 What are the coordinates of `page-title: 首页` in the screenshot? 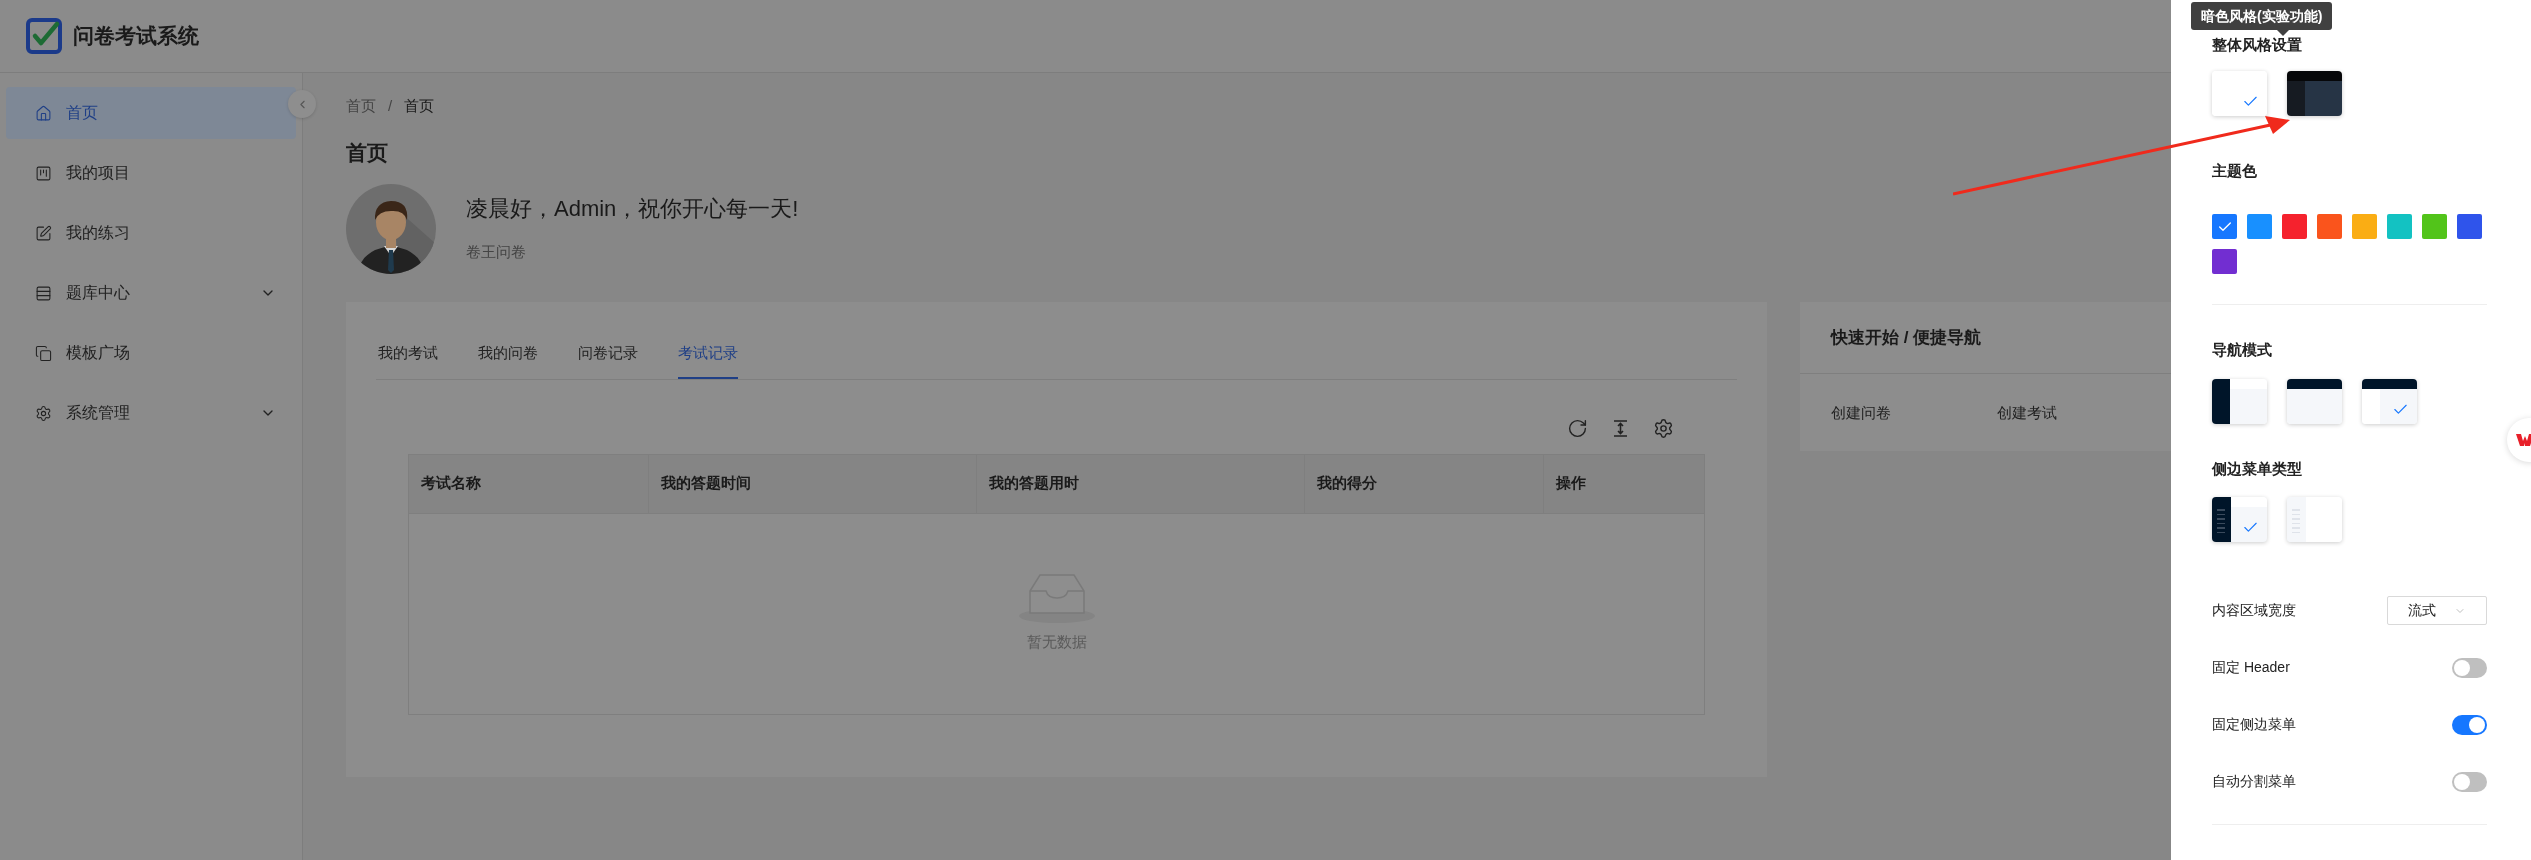 It's located at (367, 152).